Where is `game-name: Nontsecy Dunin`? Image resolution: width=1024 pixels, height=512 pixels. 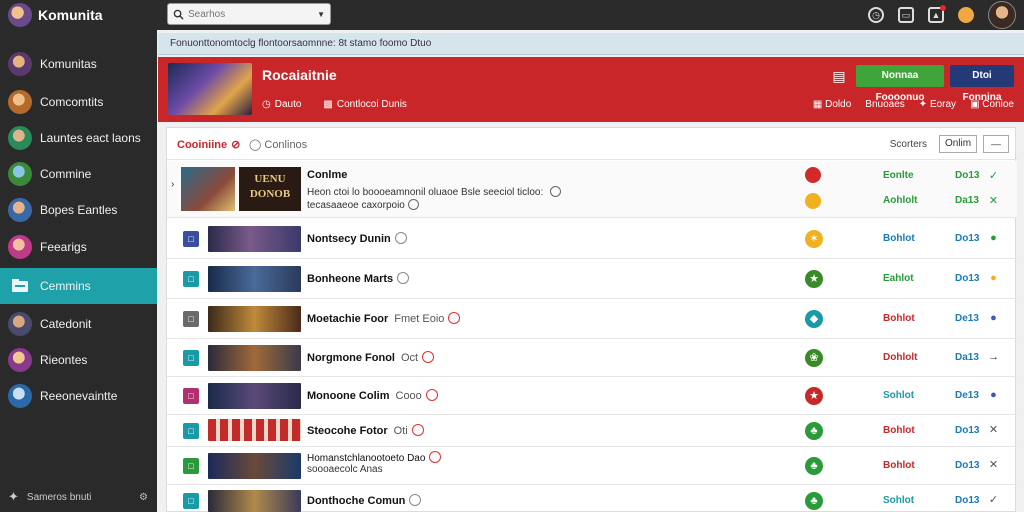
game-name: Nontsecy Dunin is located at coordinates (357, 238).